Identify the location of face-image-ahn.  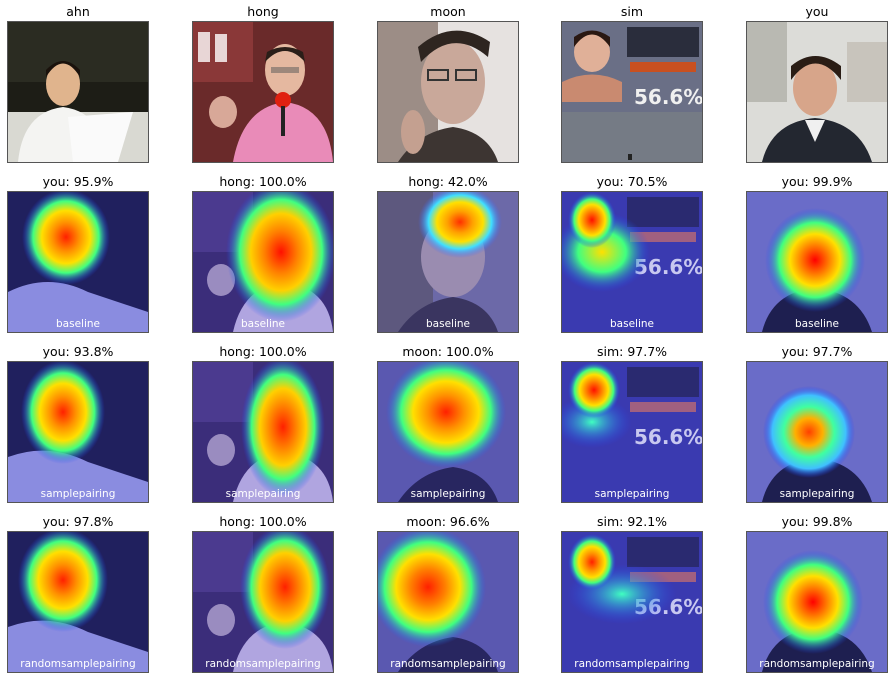
(78, 92).